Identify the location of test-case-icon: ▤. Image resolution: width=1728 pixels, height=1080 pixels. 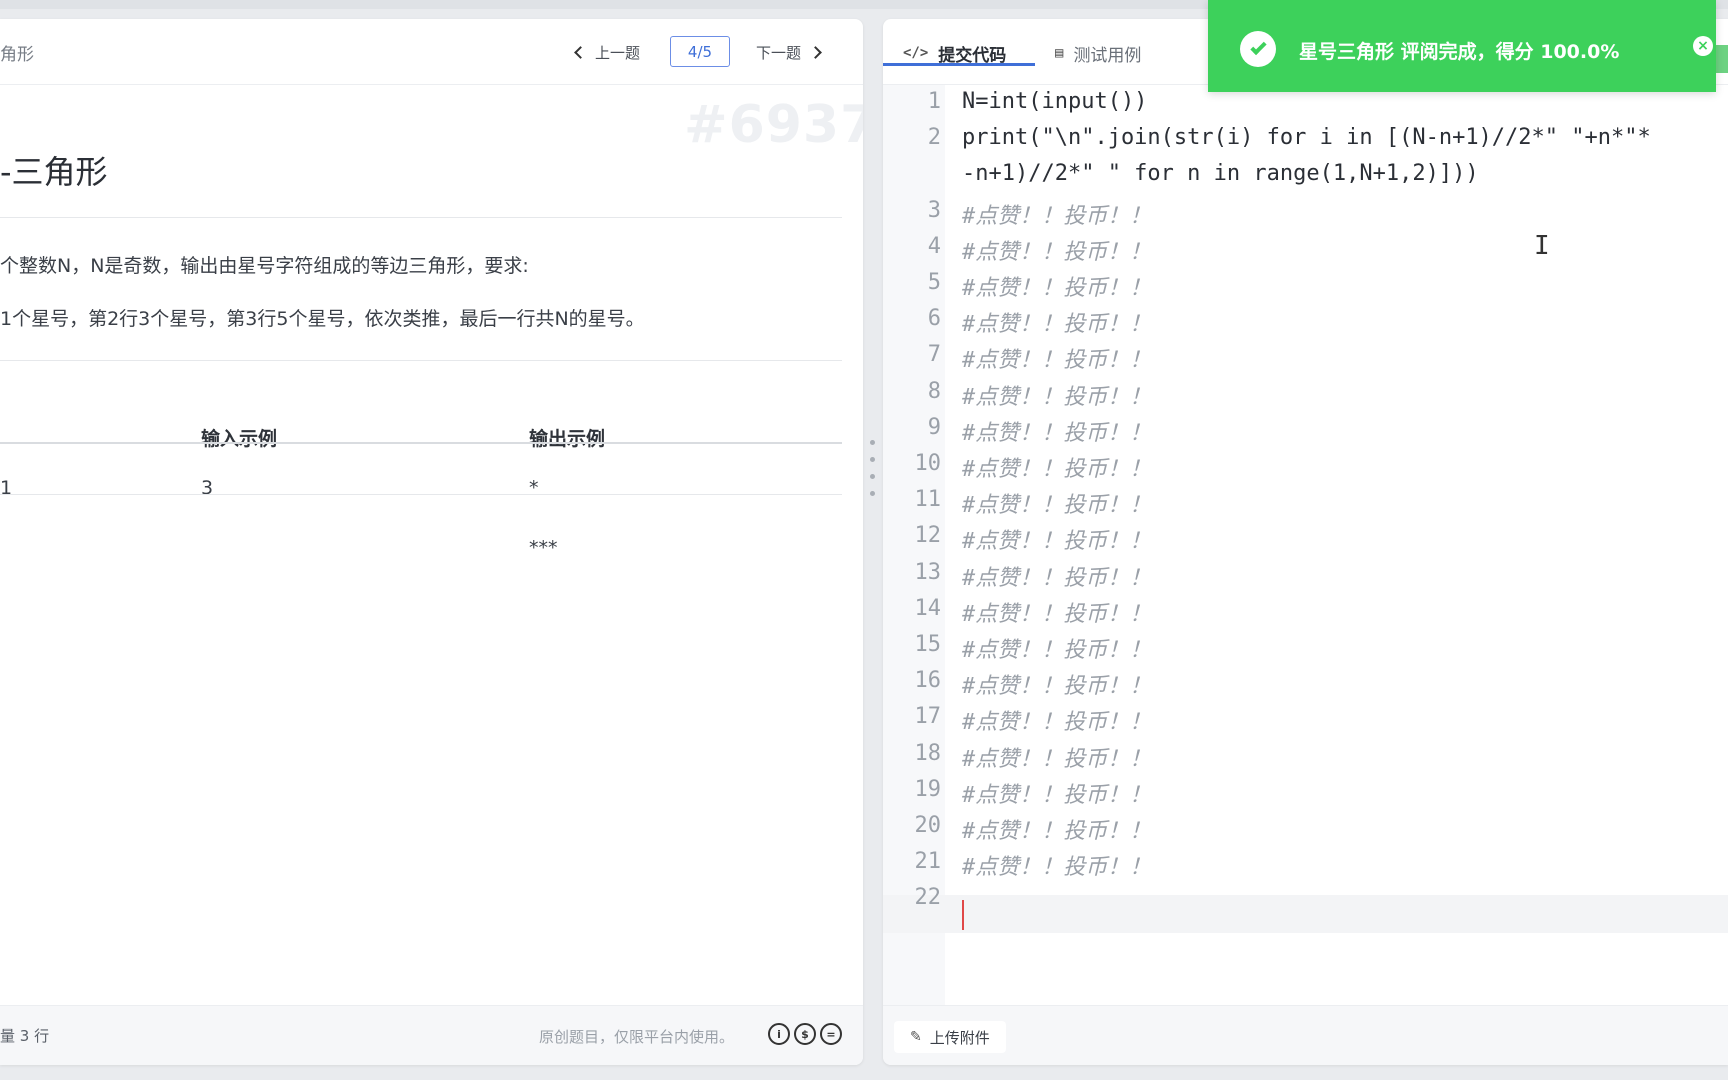
(1059, 53).